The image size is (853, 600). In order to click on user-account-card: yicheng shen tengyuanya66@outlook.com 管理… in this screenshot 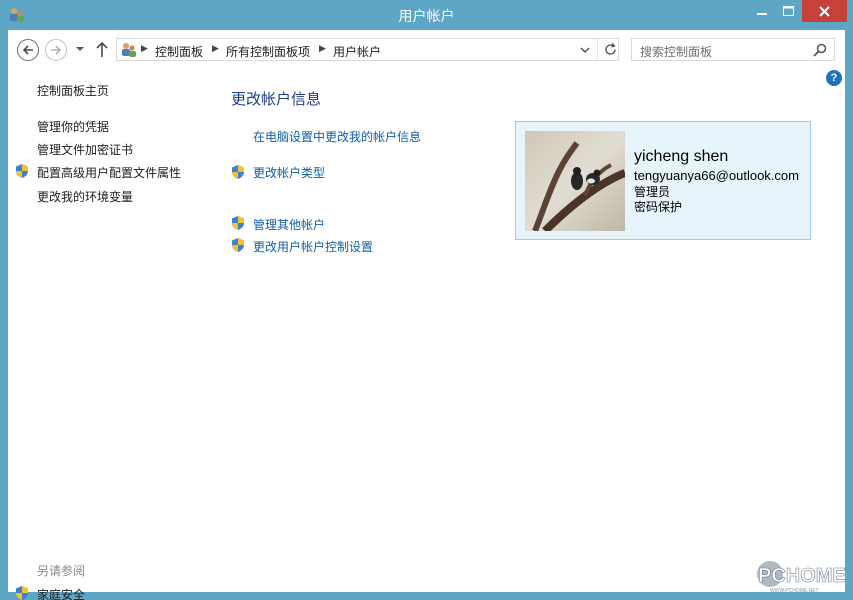, I will do `click(663, 180)`.